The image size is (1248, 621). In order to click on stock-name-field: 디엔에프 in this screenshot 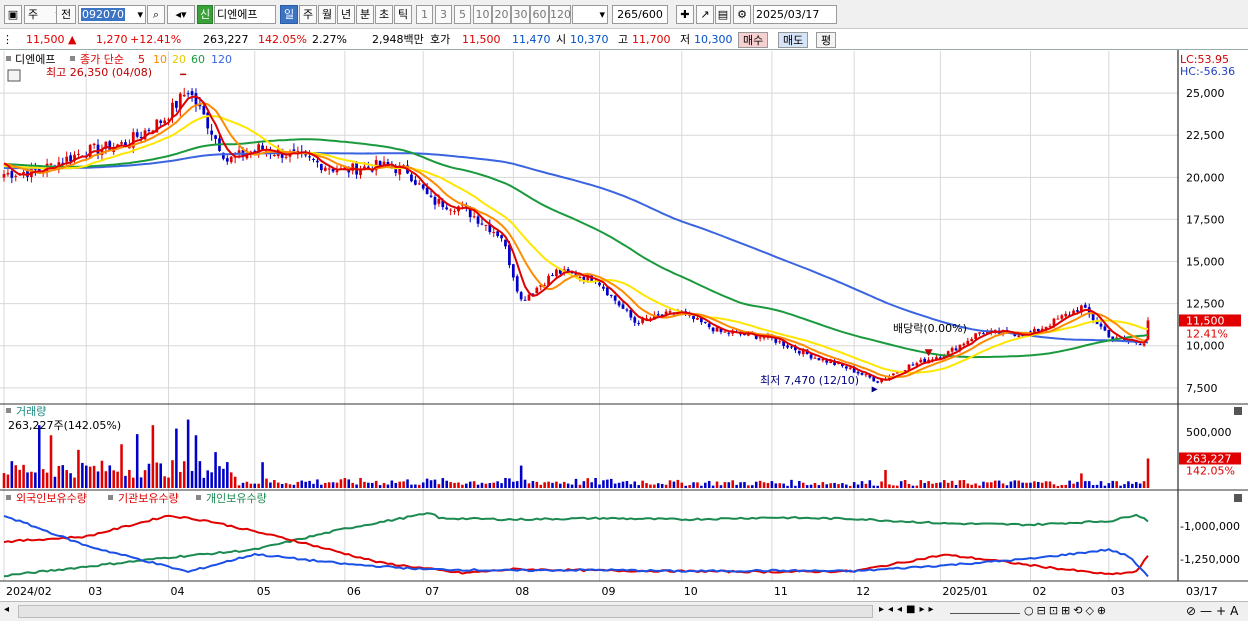, I will do `click(245, 14)`.